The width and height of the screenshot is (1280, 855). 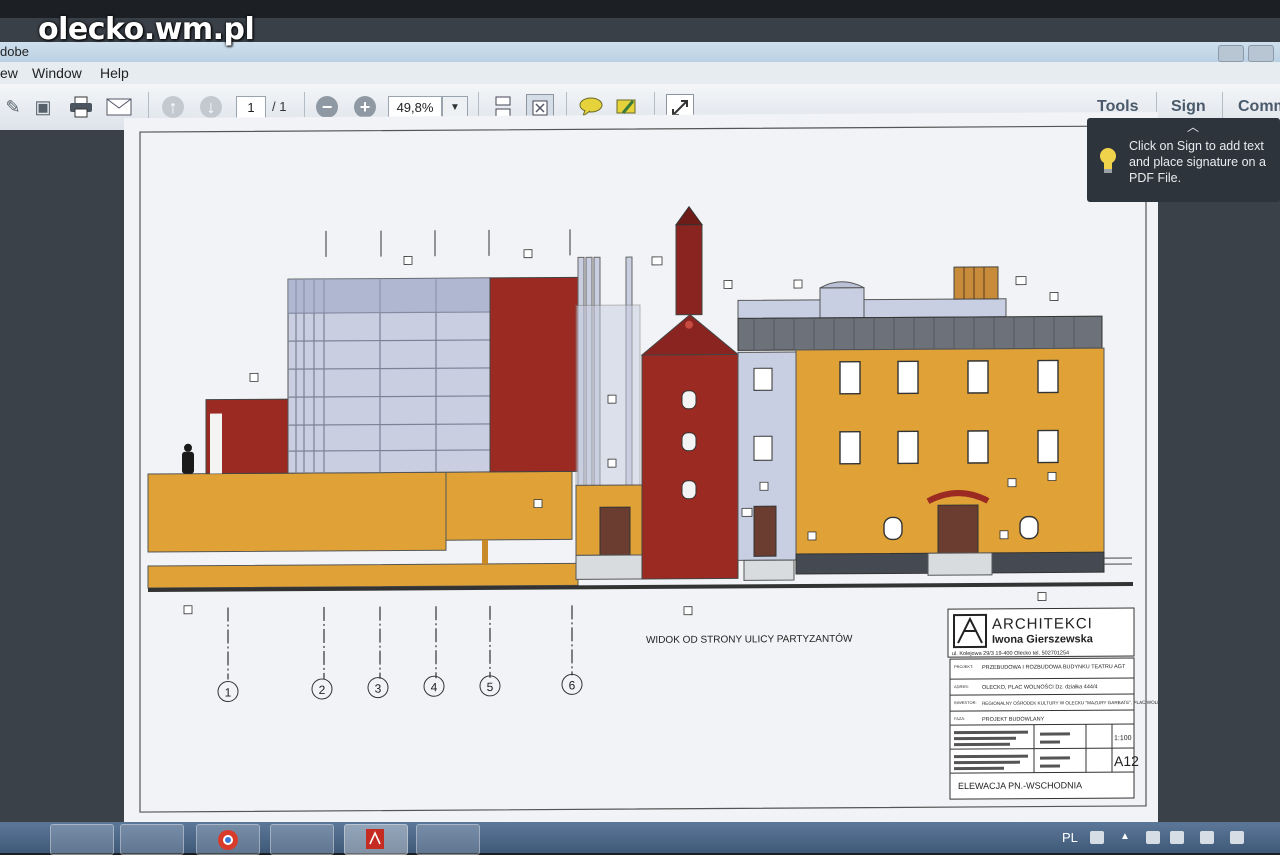 I want to click on taskbar-item-chrome, so click(x=228, y=839).